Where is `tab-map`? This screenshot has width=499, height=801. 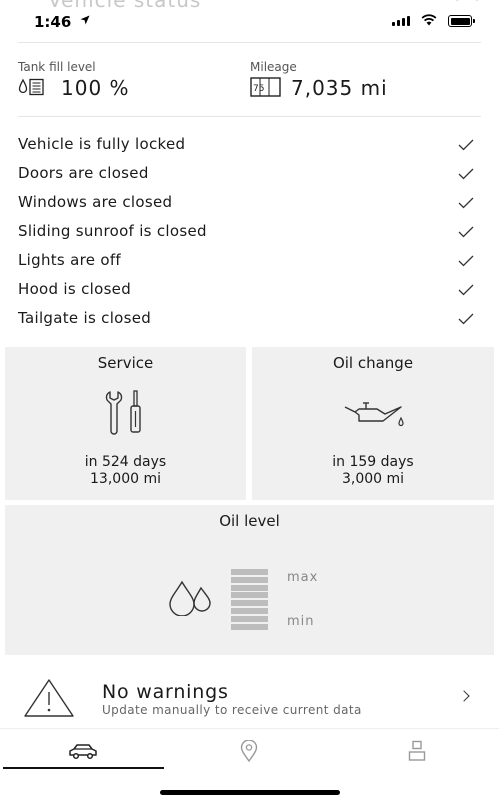 tab-map is located at coordinates (249, 751).